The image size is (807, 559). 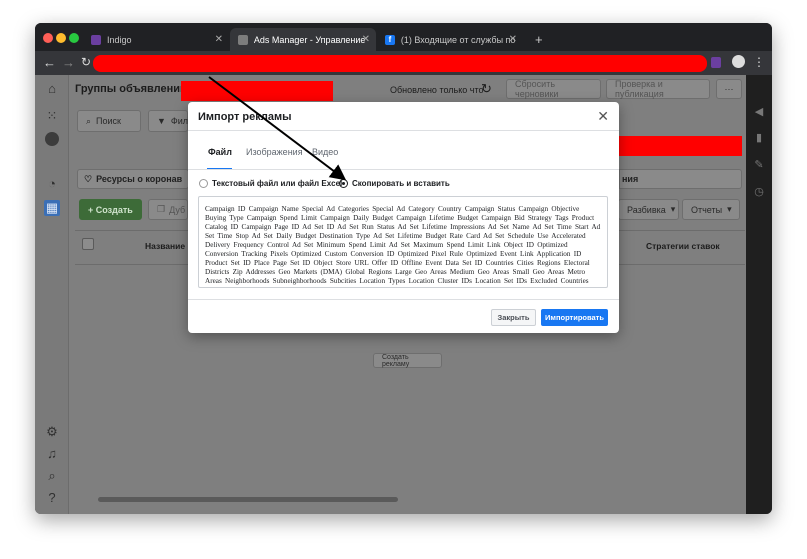 What do you see at coordinates (310, 39) in the screenshot?
I see `tab-title: Ads Manager - Управление рек` at bounding box center [310, 39].